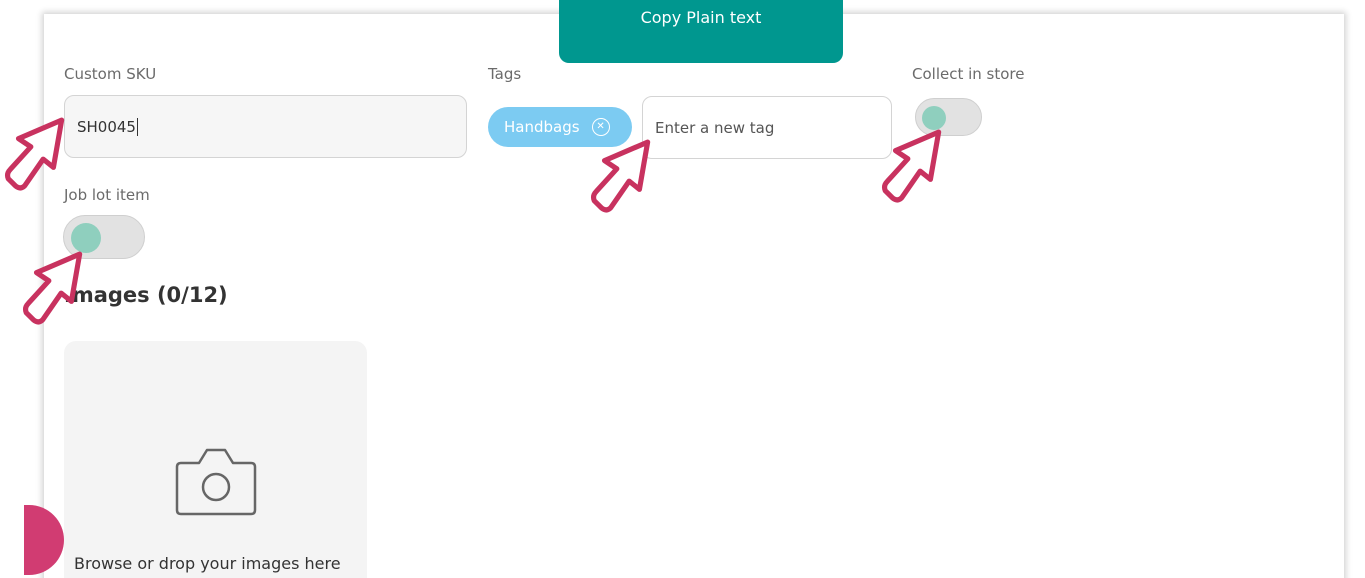 The image size is (1365, 578). What do you see at coordinates (106, 126) in the screenshot?
I see `custom-sku-value: SH0045` at bounding box center [106, 126].